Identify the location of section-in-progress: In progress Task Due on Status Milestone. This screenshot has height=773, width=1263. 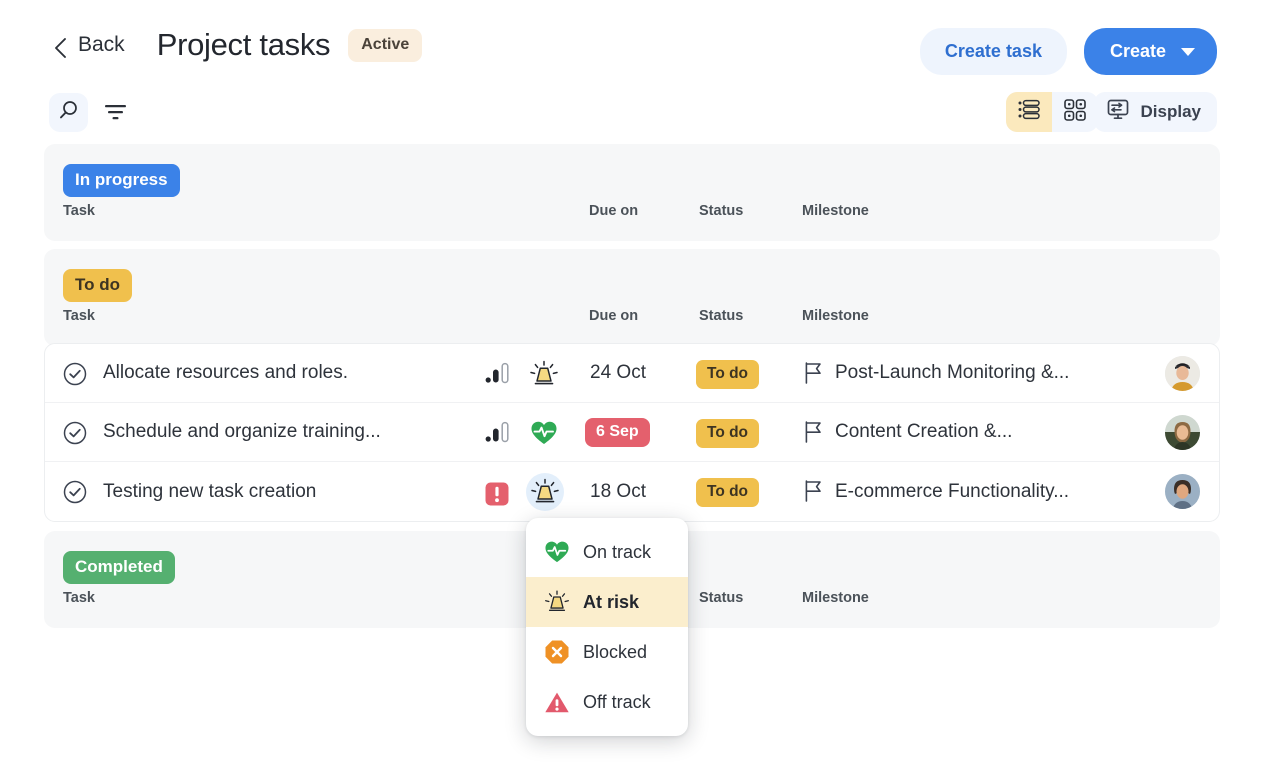
(632, 192).